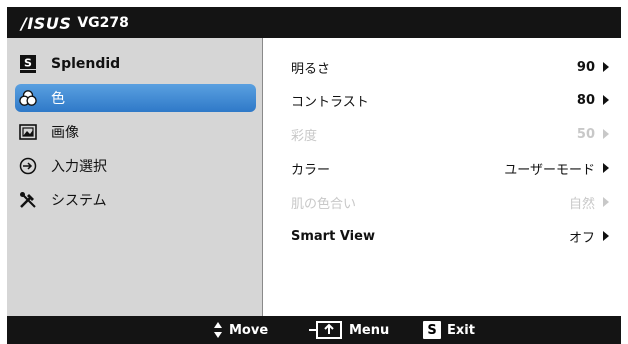 This screenshot has height=344, width=628. Describe the element at coordinates (585, 134) in the screenshot. I see `setting-value: 50` at that location.